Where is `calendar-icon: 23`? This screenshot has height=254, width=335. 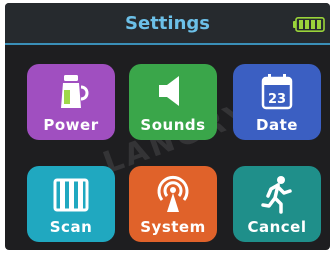
calendar-icon: 23 is located at coordinates (277, 92).